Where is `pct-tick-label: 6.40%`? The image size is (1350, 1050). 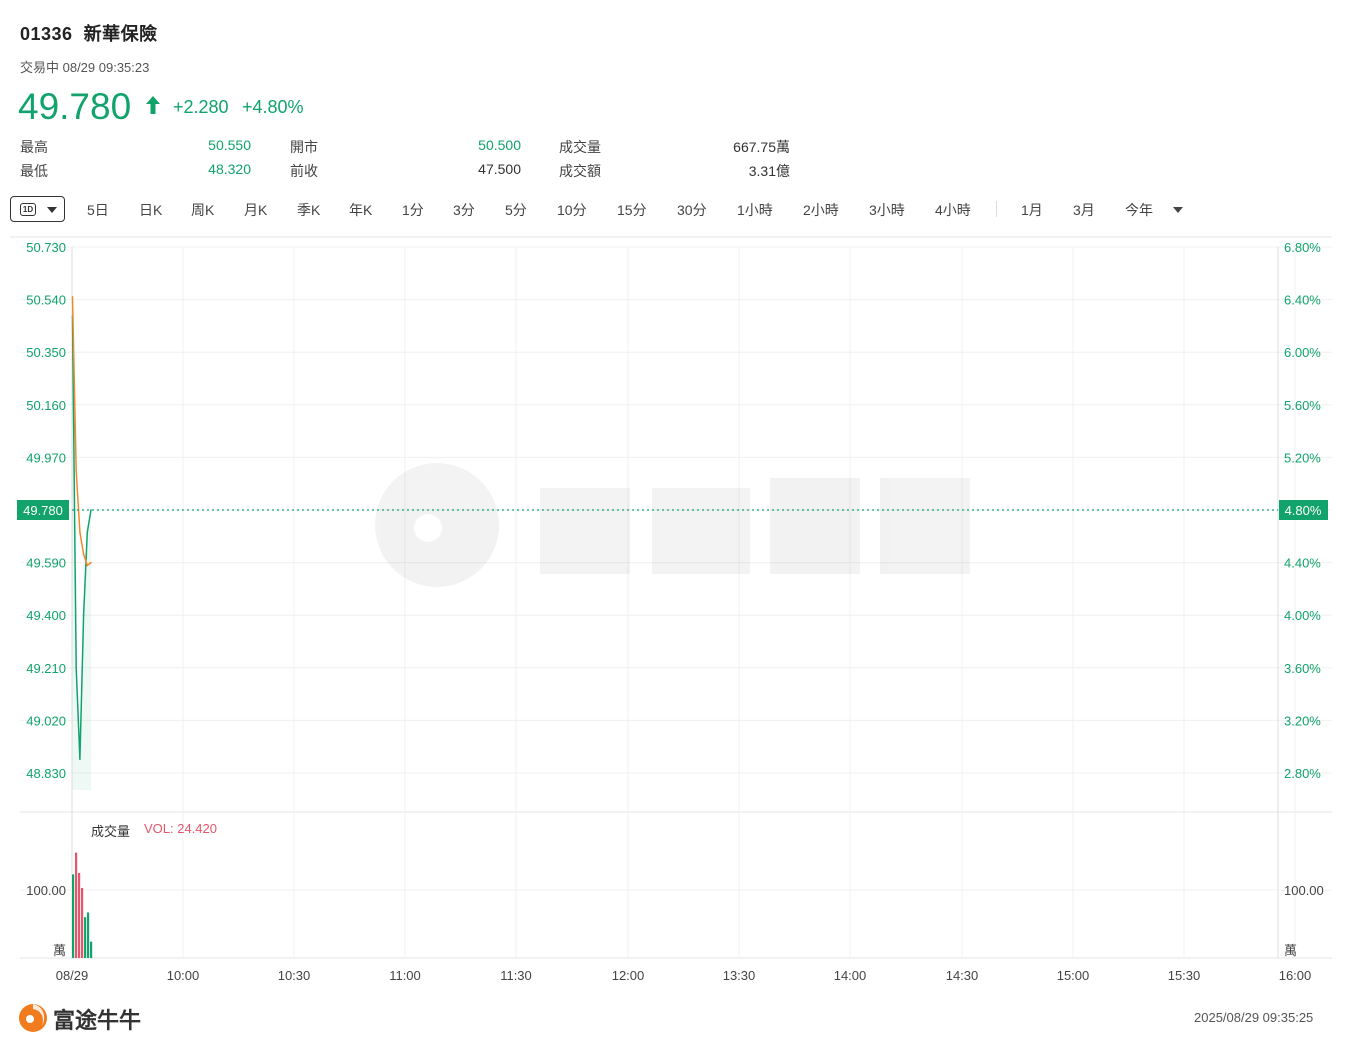
pct-tick-label: 6.40% is located at coordinates (1302, 300).